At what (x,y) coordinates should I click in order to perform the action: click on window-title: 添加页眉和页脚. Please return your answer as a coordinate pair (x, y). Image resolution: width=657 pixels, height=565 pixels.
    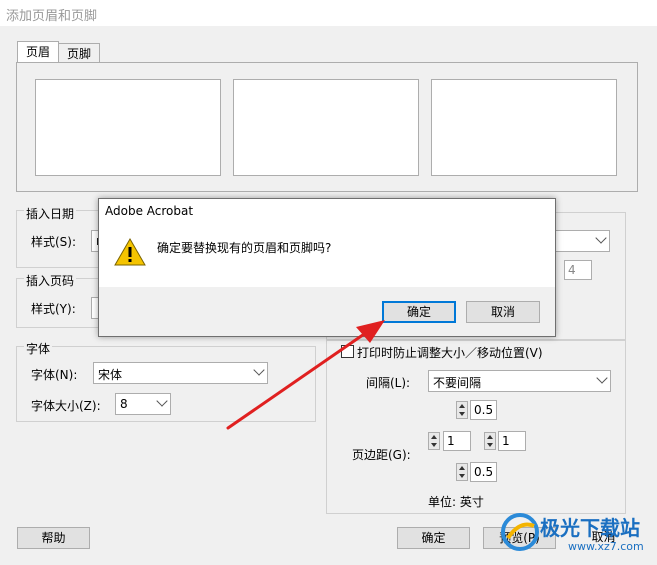
    Looking at the image, I should click on (52, 16).